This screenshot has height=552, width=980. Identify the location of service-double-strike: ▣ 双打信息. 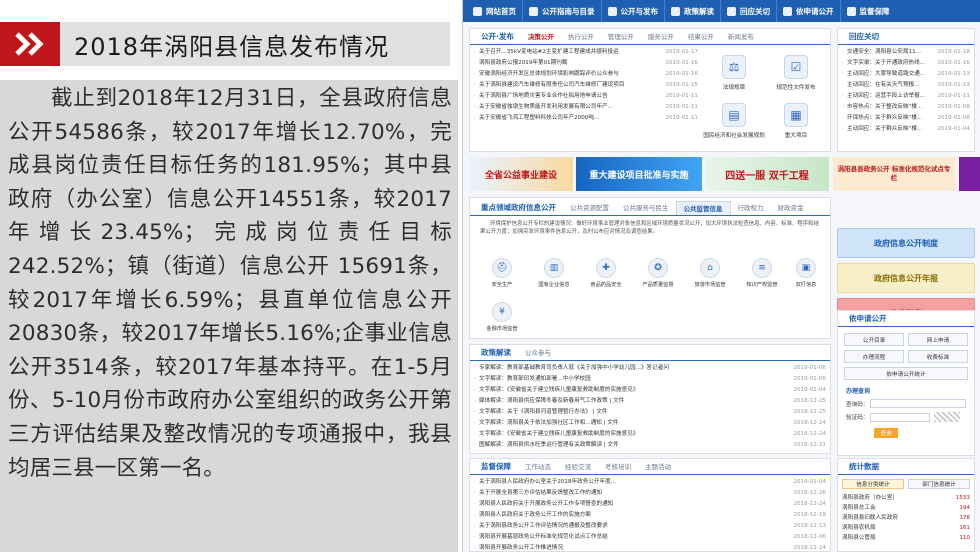
(806, 273).